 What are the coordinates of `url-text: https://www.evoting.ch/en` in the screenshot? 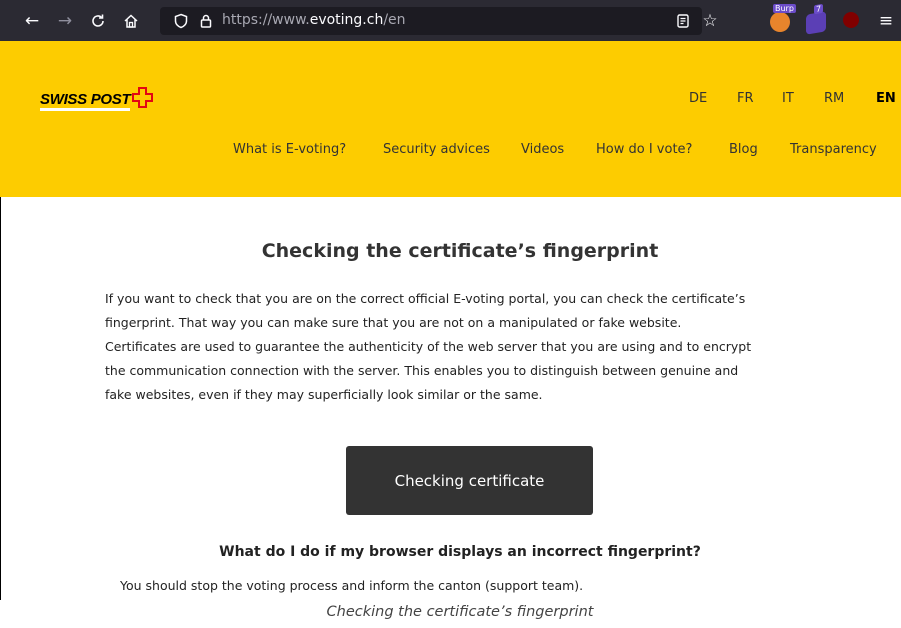 It's located at (314, 20).